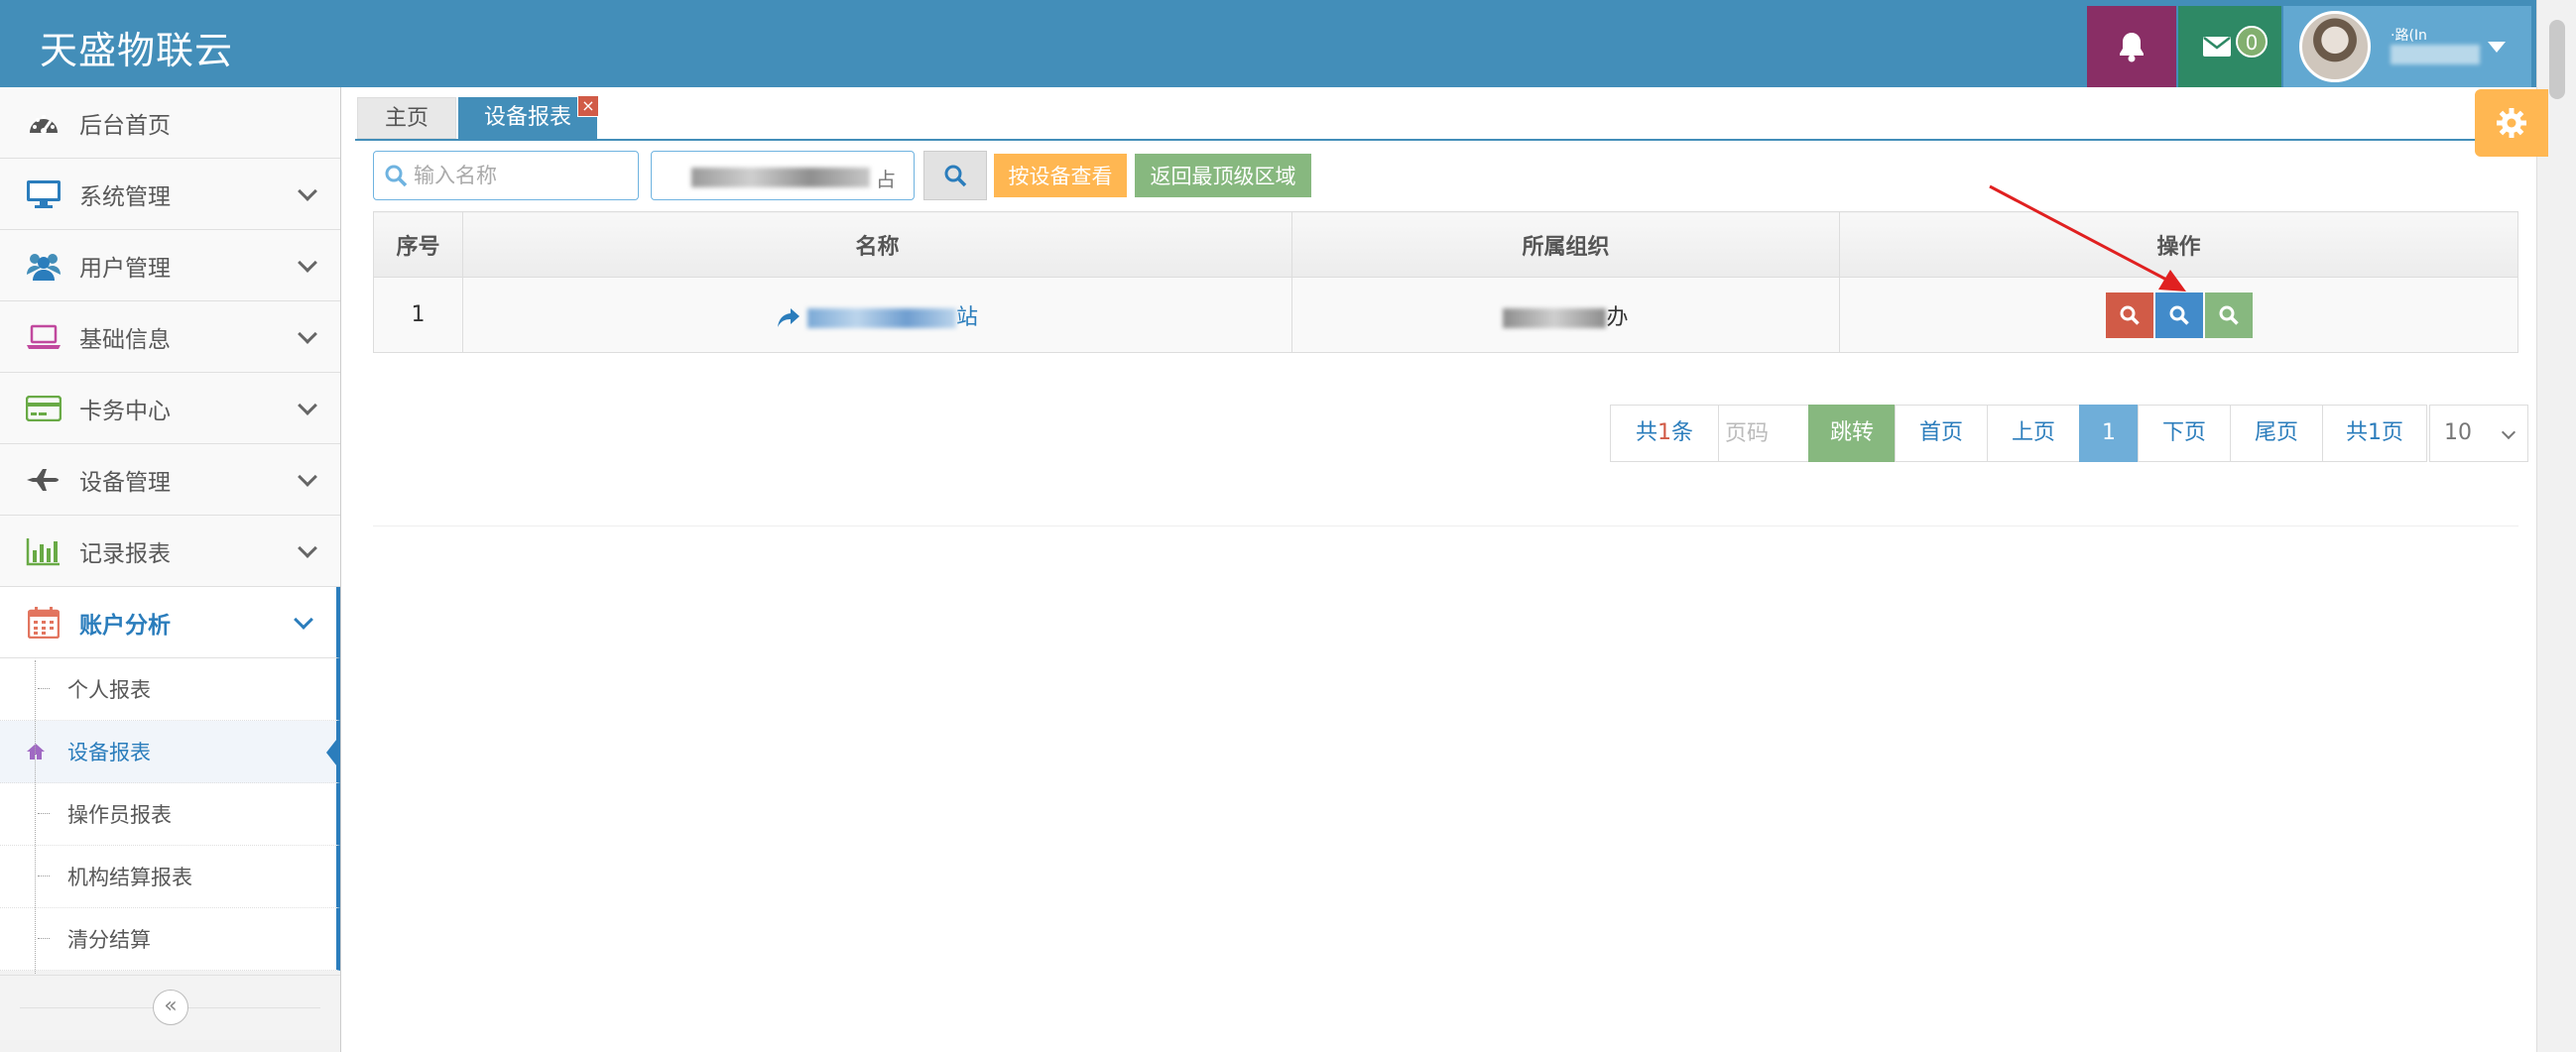  Describe the element at coordinates (527, 118) in the screenshot. I see `tab-device-report: 设备报表` at that location.